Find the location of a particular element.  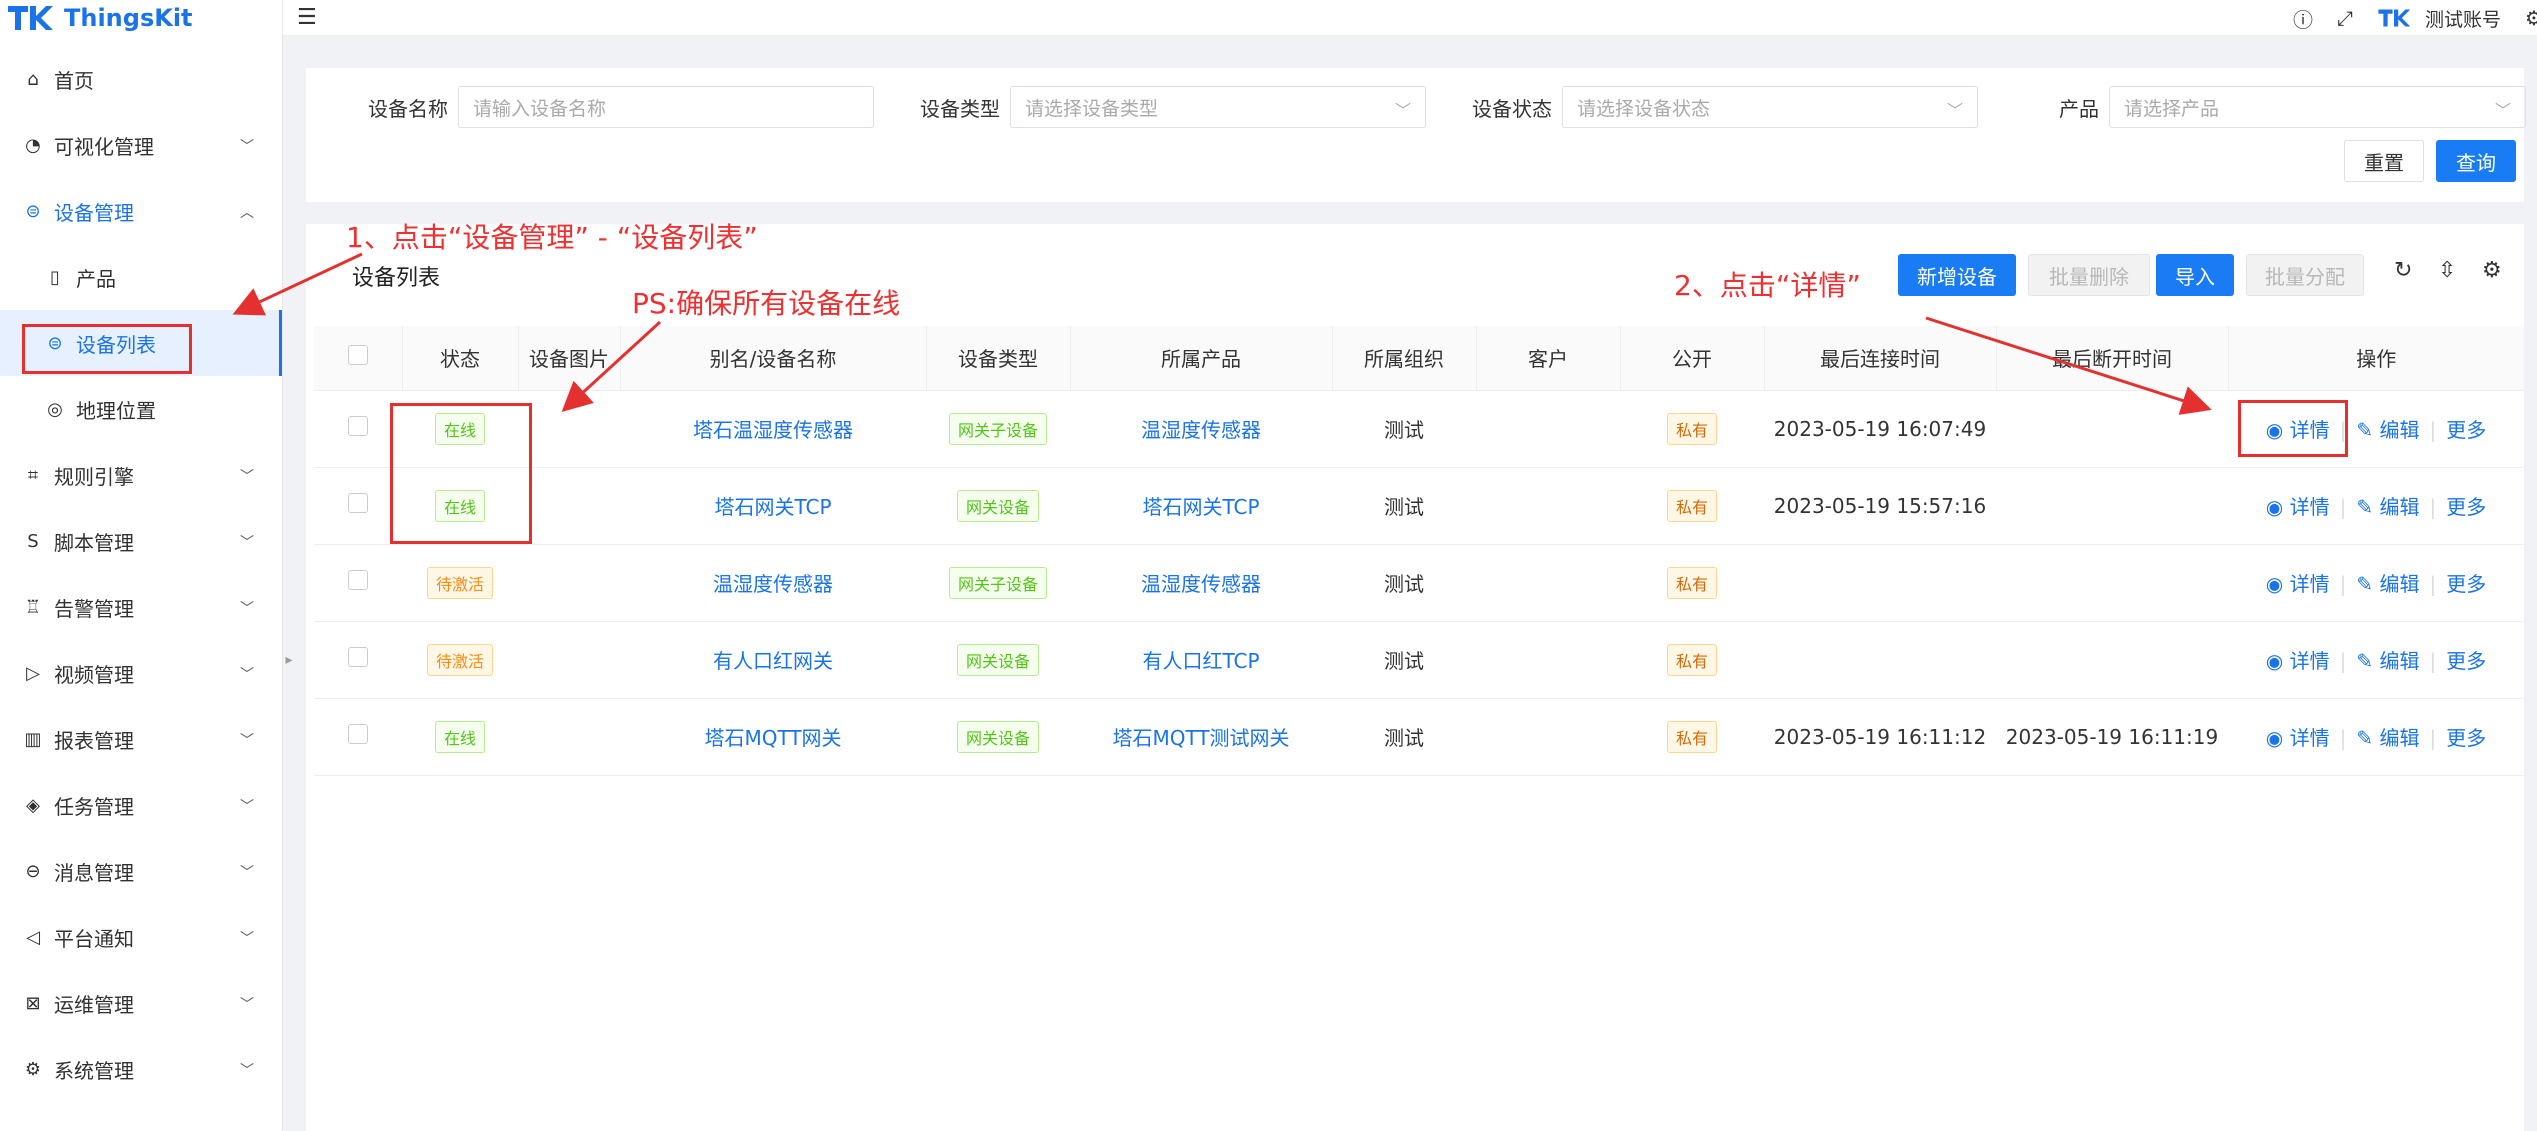

sidebar-item-dashboard: ◔ 可视化管理 ﹀ is located at coordinates (141, 145).